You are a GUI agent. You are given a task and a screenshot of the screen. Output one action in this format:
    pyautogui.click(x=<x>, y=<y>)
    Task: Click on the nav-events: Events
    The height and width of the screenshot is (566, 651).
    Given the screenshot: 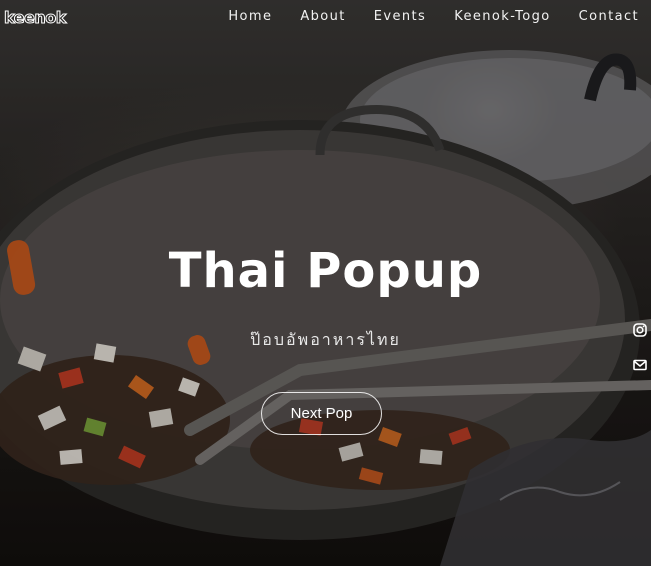 What is the action you would take?
    pyautogui.click(x=400, y=16)
    